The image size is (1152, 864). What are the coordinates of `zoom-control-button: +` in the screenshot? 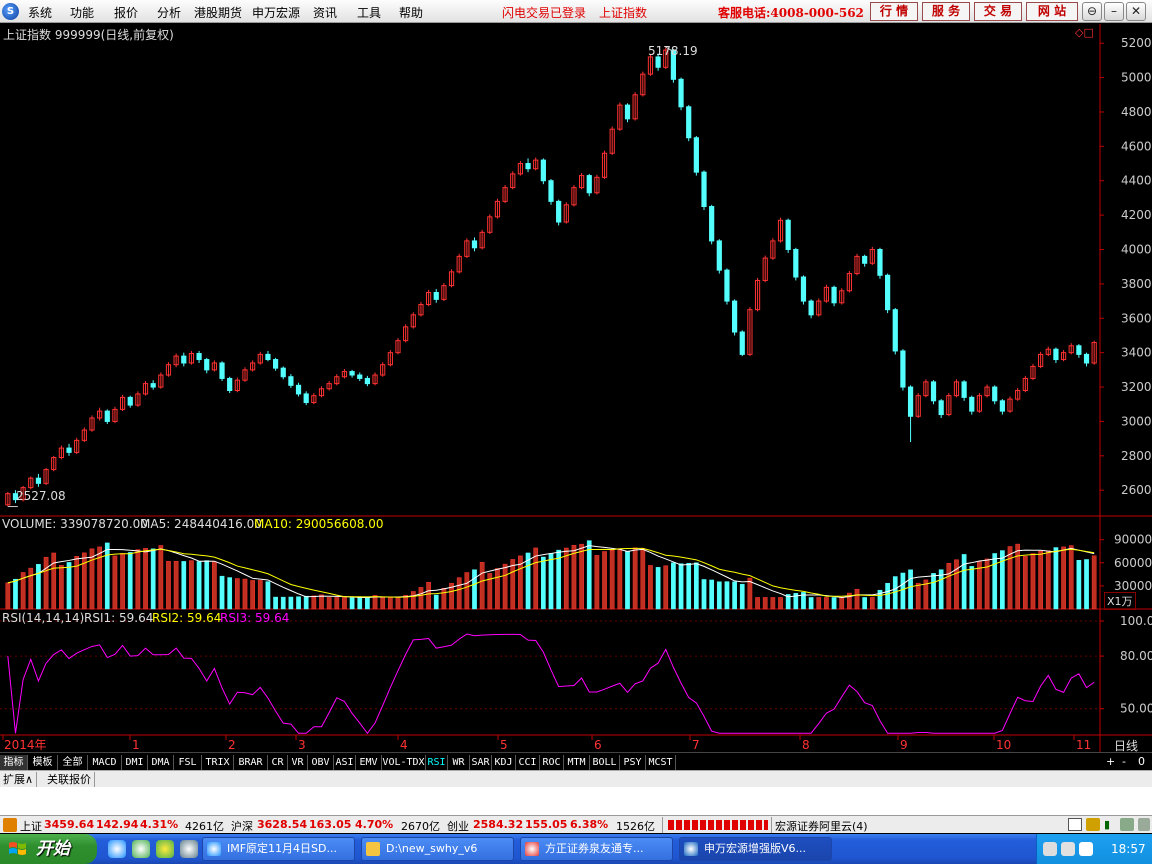 It's located at (1110, 761).